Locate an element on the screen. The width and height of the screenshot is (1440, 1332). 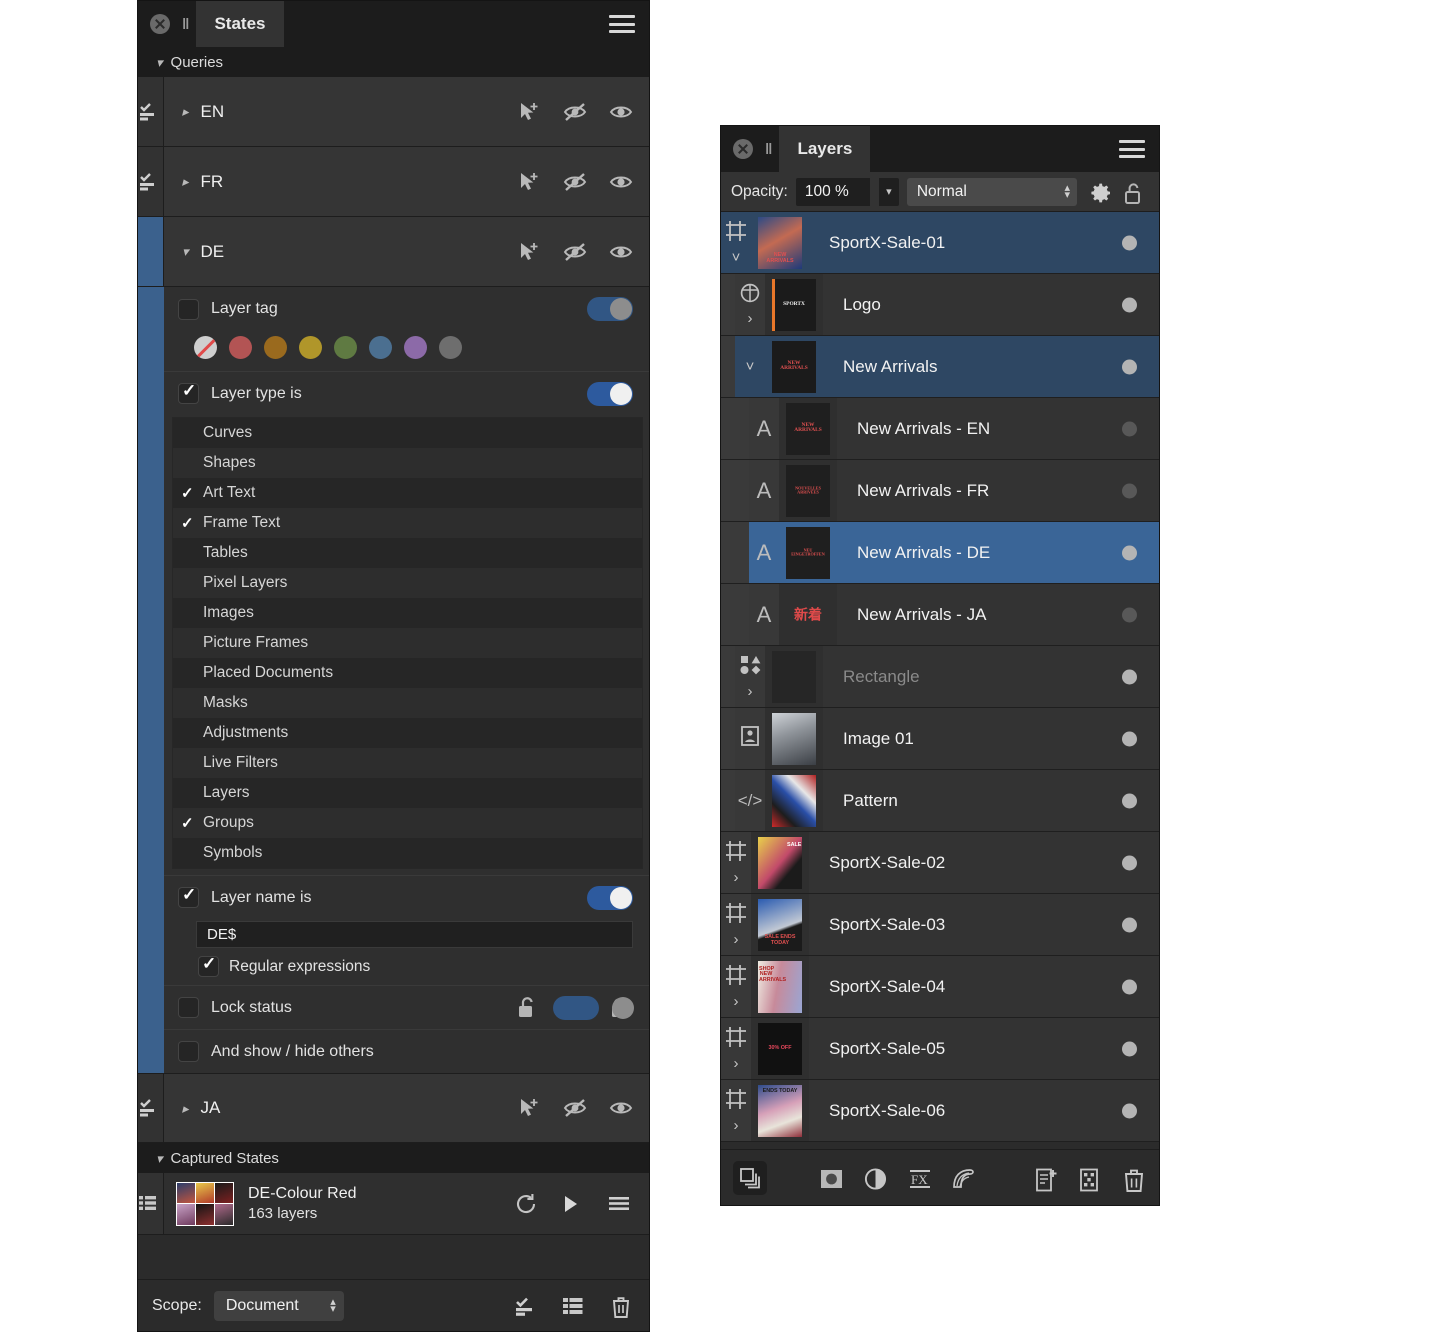
query-apply-gutter-de is located at coordinates (151, 251).